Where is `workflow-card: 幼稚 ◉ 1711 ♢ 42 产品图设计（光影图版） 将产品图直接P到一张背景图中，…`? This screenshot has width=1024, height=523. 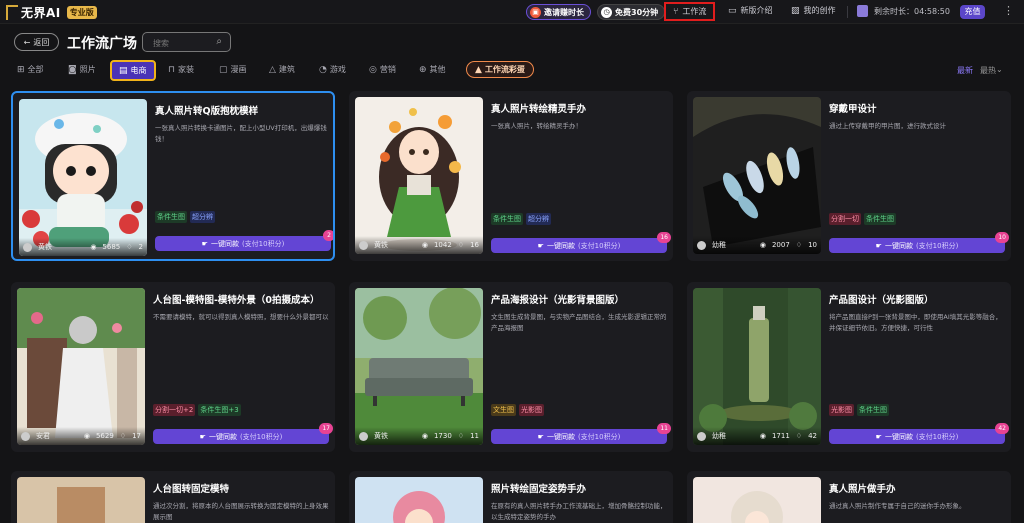 workflow-card: 幼稚 ◉ 1711 ♢ 42 产品图设计（光影图版） 将产品图直接P到一张背景图中，… is located at coordinates (849, 367).